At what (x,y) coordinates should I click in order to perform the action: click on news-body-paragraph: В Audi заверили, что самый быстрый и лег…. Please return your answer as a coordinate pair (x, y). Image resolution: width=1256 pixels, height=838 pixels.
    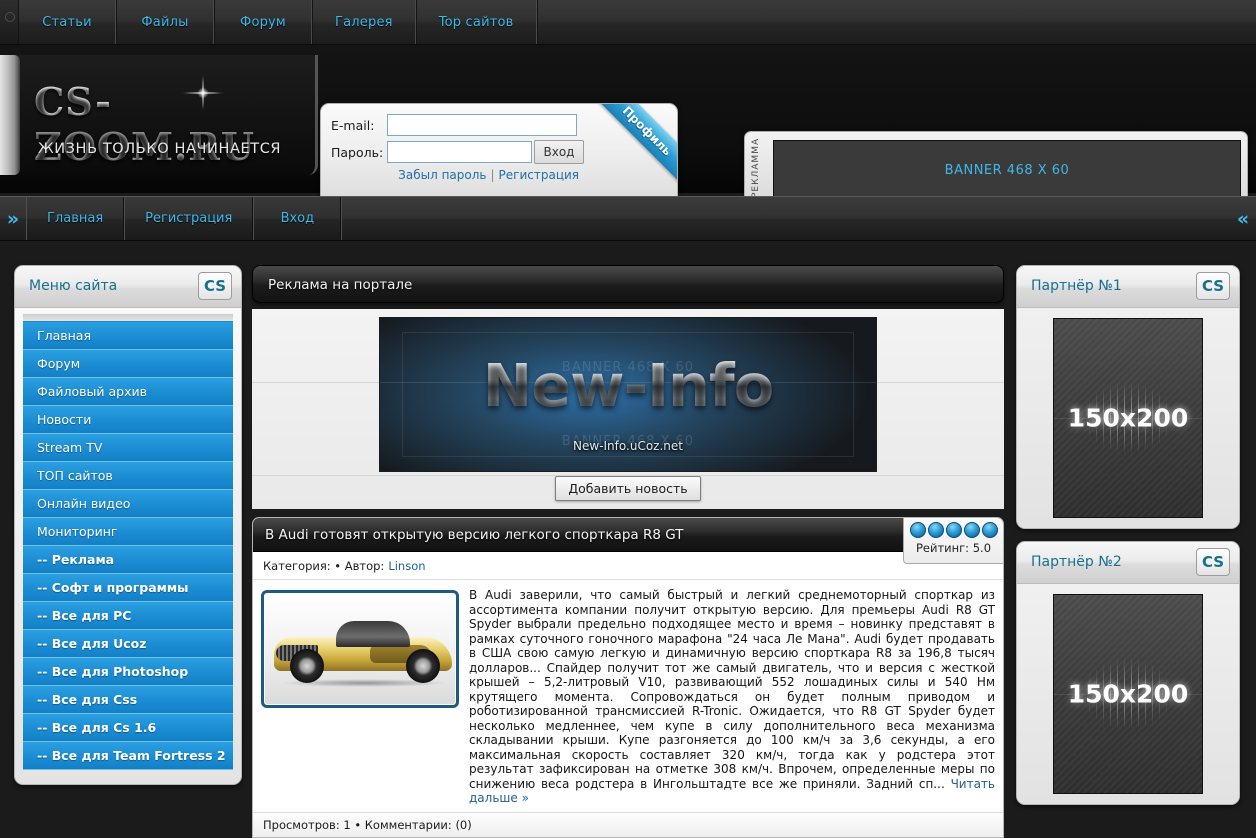
    Looking at the image, I should click on (732, 689).